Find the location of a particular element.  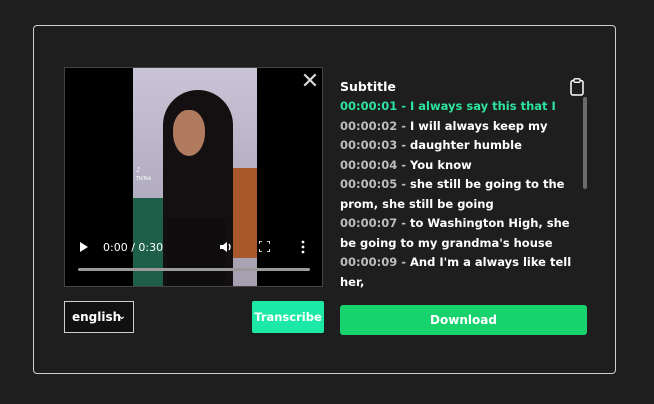

subtitle-line: 00:00:02 - I will always keep my is located at coordinates (459, 127).